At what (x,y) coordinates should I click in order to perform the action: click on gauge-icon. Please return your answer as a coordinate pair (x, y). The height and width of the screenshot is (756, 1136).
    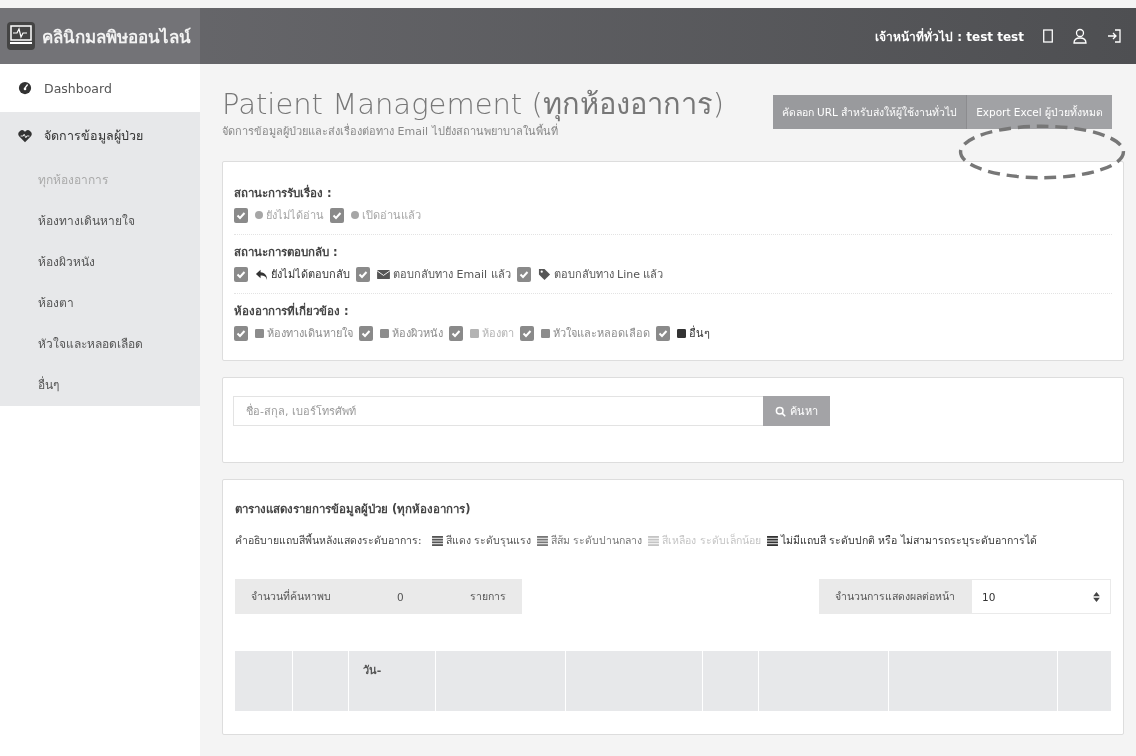
    Looking at the image, I should click on (25, 88).